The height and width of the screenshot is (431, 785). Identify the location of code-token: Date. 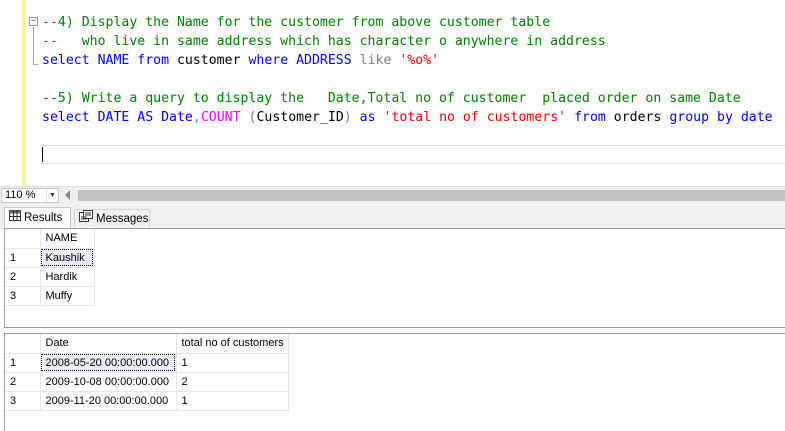
(173, 117).